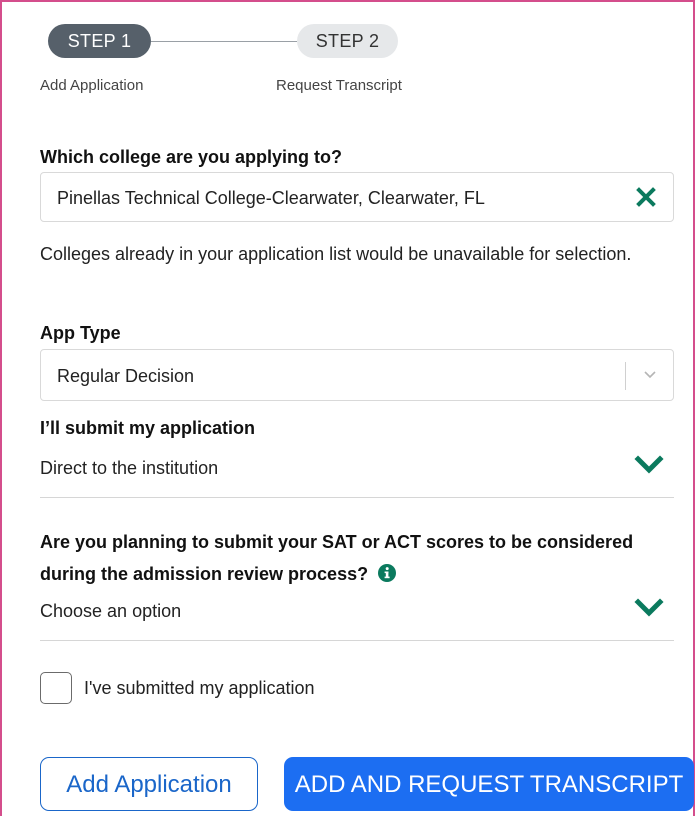 The height and width of the screenshot is (816, 699). I want to click on submission-value: Direct to the institution, so click(129, 468).